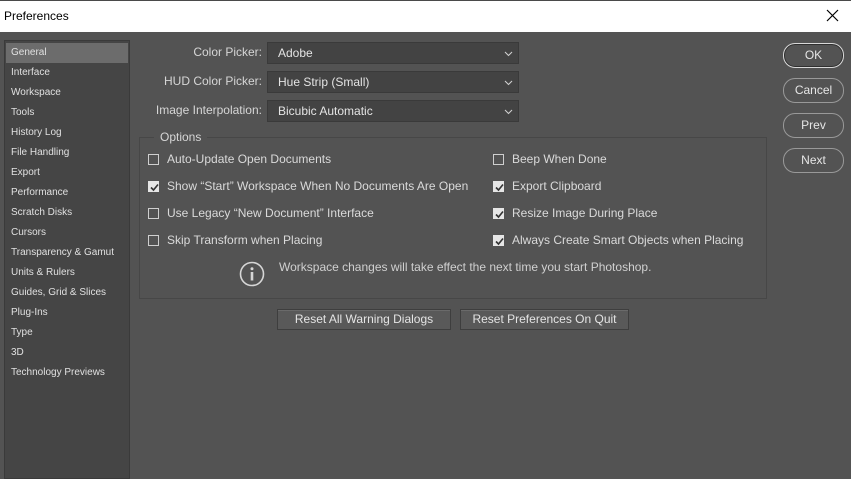 The height and width of the screenshot is (479, 851). What do you see at coordinates (67, 373) in the screenshot?
I see `sidebar-item-technology-previews: Technology Previews` at bounding box center [67, 373].